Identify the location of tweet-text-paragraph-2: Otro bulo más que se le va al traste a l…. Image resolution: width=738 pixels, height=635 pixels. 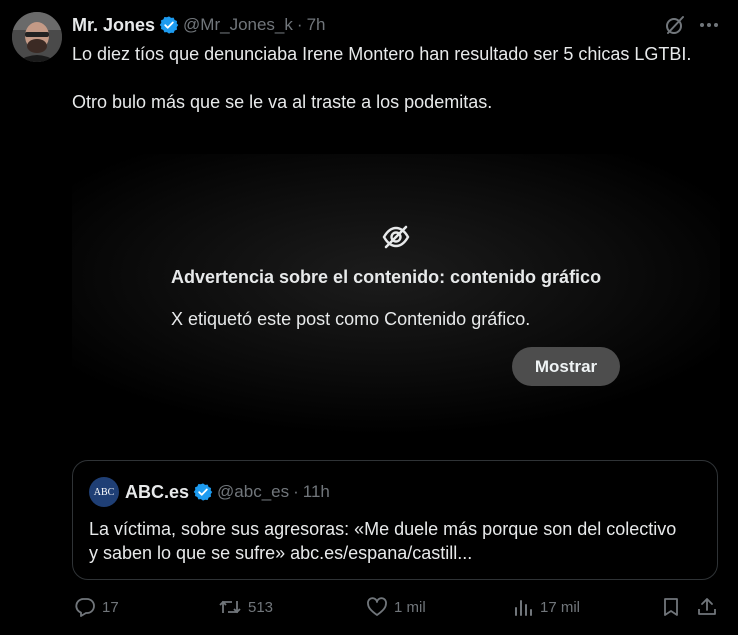
(282, 102).